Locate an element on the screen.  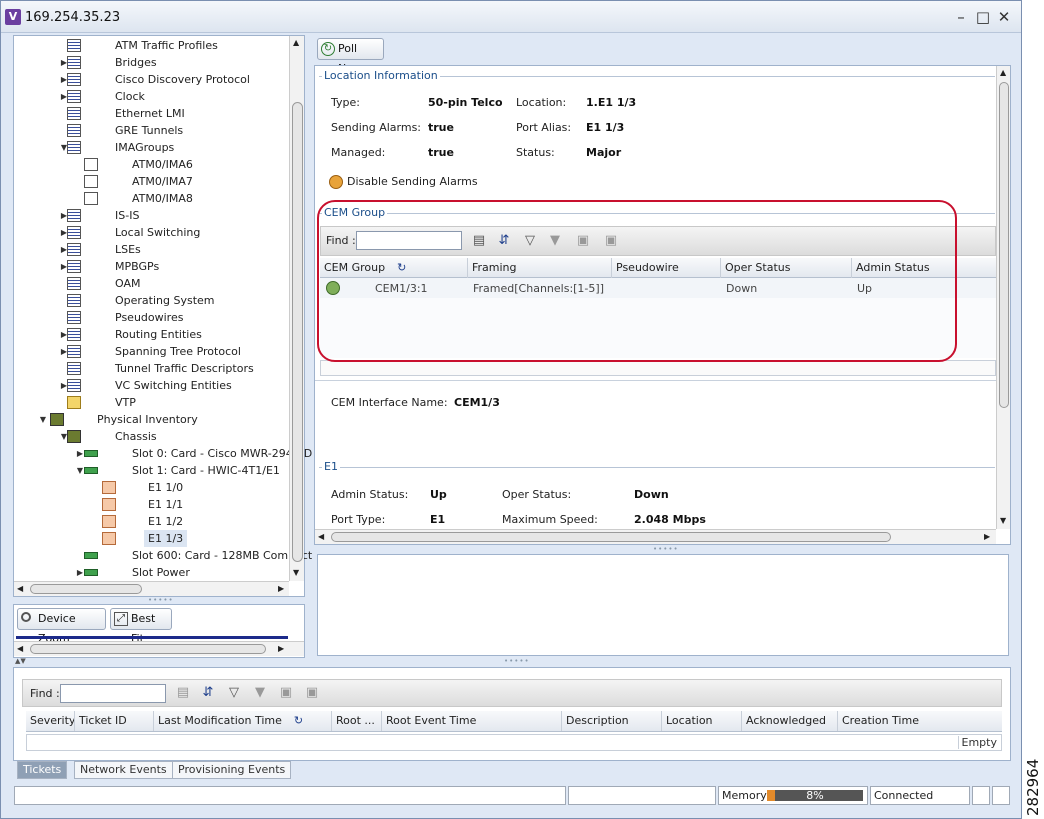
tree-item: ATM0/IMA6 is located at coordinates (151, 164).